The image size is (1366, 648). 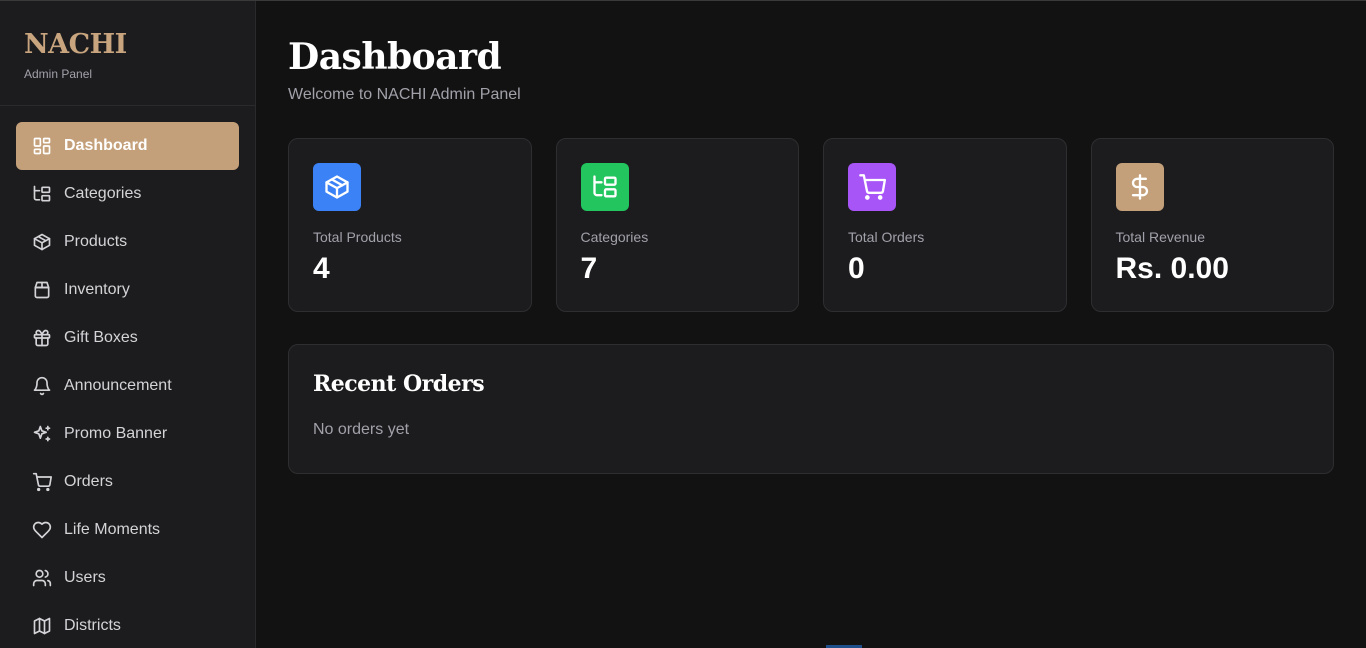 What do you see at coordinates (410, 225) in the screenshot?
I see `stat-card-total-products: Total Products 4` at bounding box center [410, 225].